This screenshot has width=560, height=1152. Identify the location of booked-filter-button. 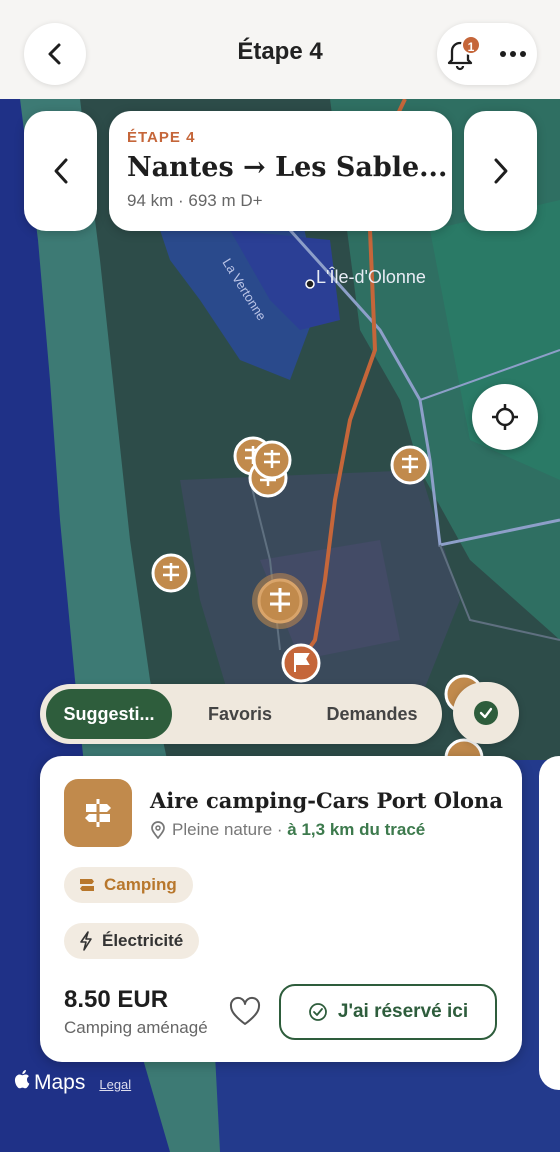
(486, 713).